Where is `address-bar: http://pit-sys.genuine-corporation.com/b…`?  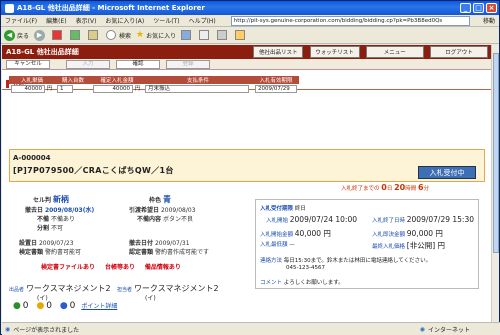 address-bar: http://pit-sys.genuine-corporation.com/b… is located at coordinates (350, 20).